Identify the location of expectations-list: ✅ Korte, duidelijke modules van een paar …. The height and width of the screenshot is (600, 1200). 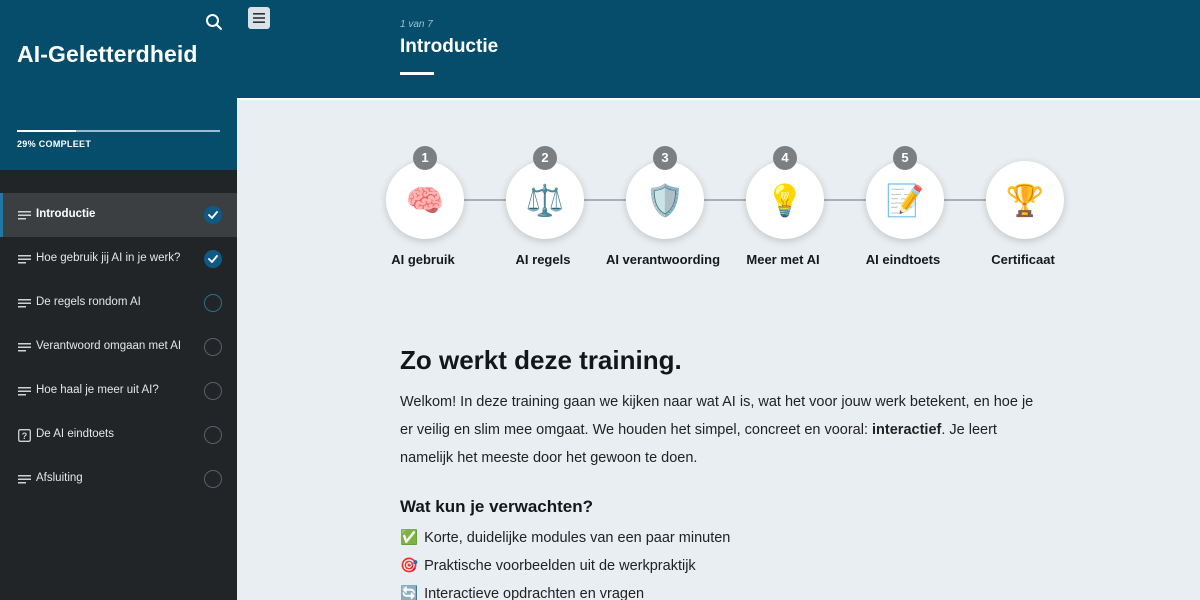
(725, 562).